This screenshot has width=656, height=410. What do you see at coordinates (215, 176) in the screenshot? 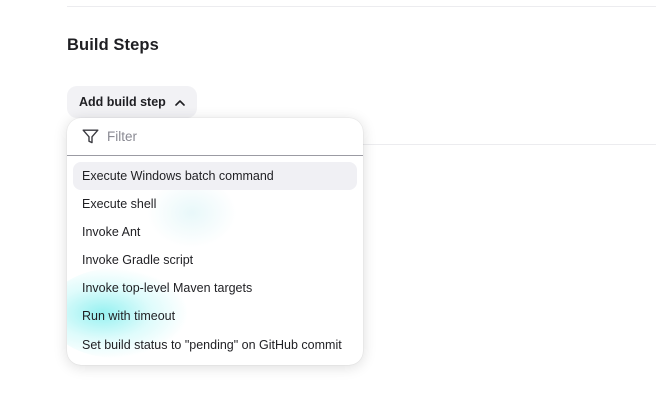
I see `build-step-option: Execute Windows batch command` at bounding box center [215, 176].